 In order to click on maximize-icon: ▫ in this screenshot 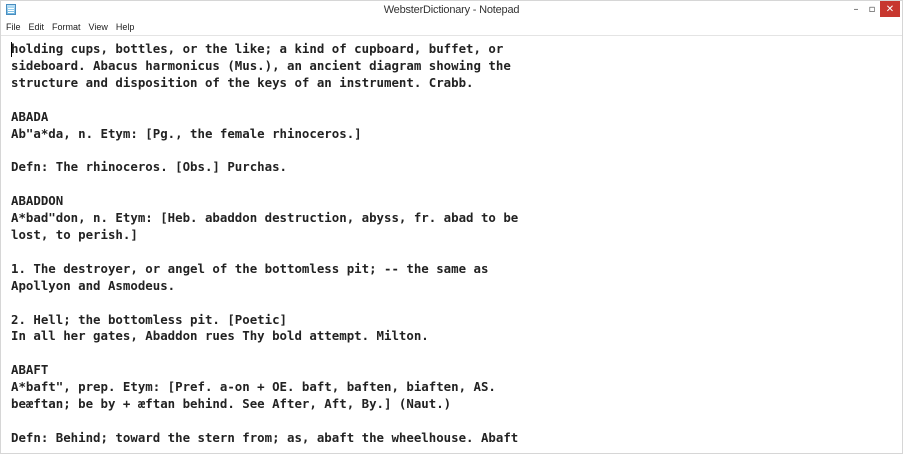, I will do `click(872, 9)`.